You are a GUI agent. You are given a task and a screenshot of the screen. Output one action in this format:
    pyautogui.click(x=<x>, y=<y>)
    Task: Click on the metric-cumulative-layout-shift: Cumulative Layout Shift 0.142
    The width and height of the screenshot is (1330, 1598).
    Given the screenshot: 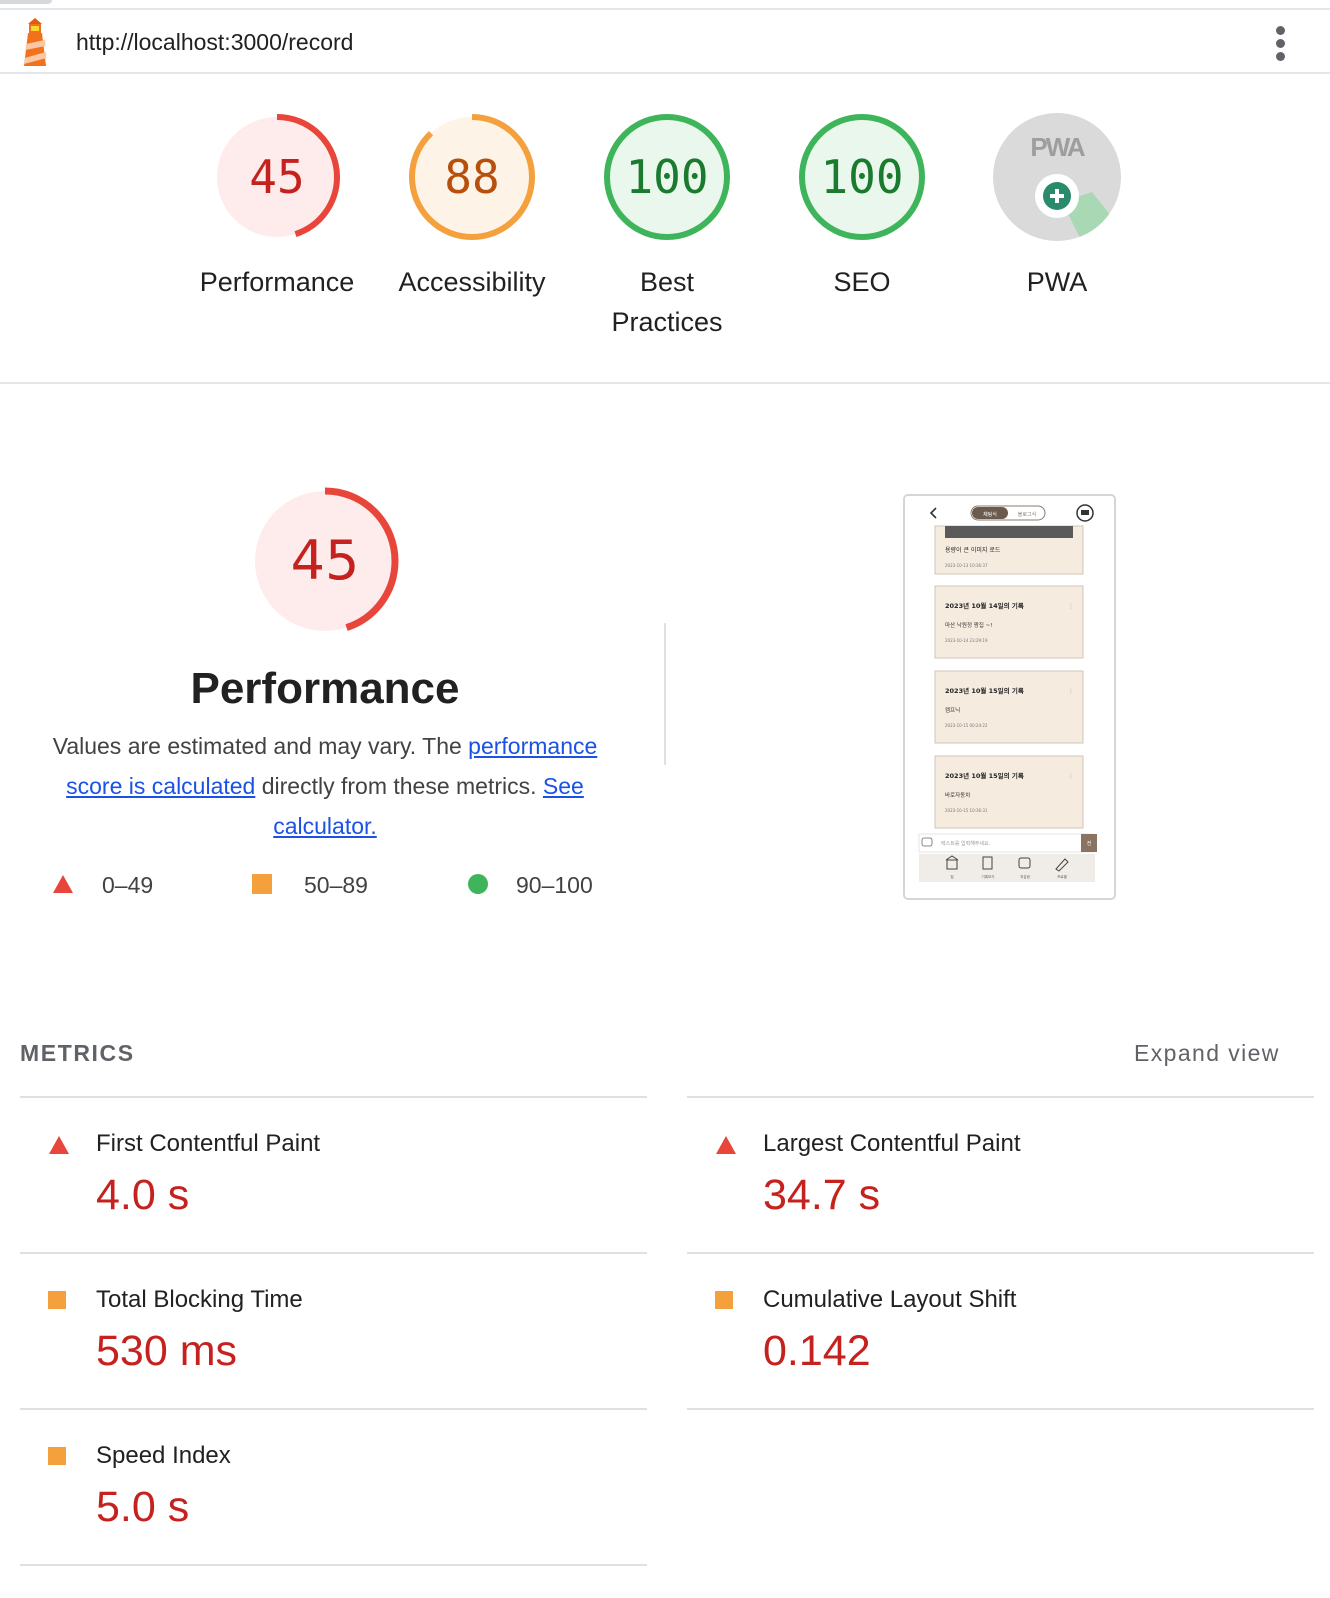 What is the action you would take?
    pyautogui.click(x=1000, y=1330)
    